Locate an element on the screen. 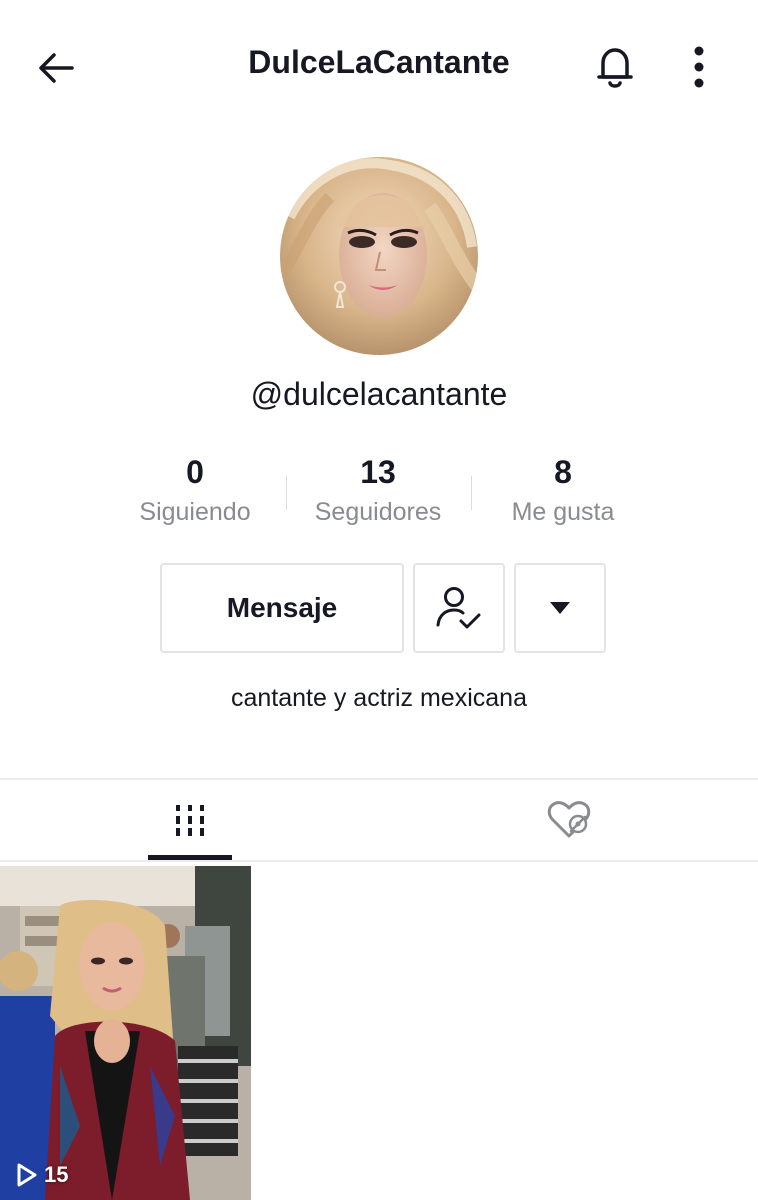 This screenshot has width=758, height=1200. profile-username: @dulcelacantante is located at coordinates (379, 394).